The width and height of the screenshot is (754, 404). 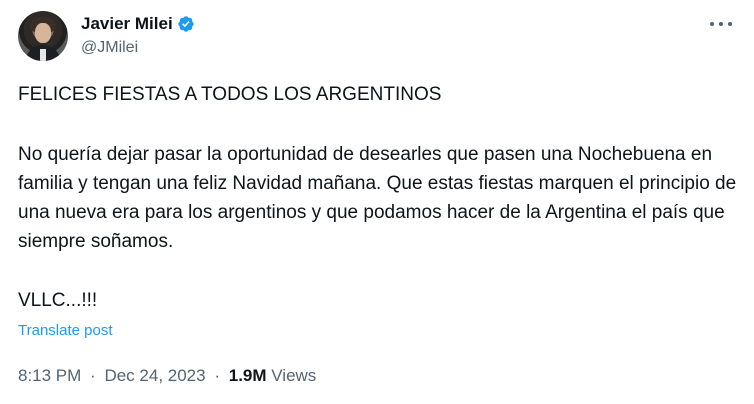 I want to click on avatar-face, so click(x=43, y=33).